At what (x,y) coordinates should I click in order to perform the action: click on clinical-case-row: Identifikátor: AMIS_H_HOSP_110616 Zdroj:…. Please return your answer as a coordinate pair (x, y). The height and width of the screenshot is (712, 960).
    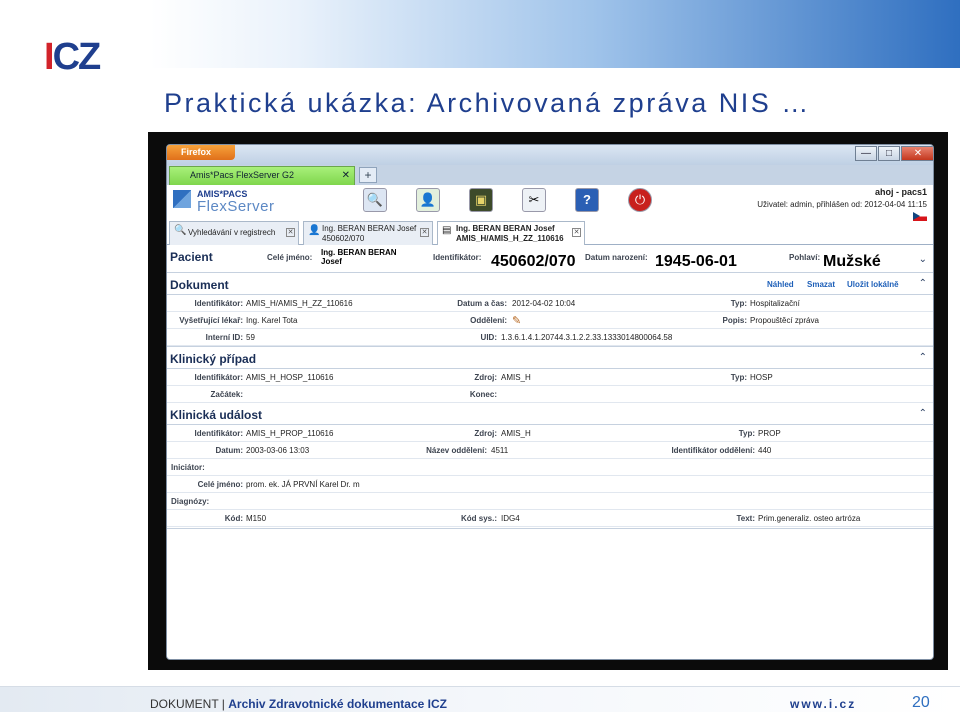
    Looking at the image, I should click on (550, 377).